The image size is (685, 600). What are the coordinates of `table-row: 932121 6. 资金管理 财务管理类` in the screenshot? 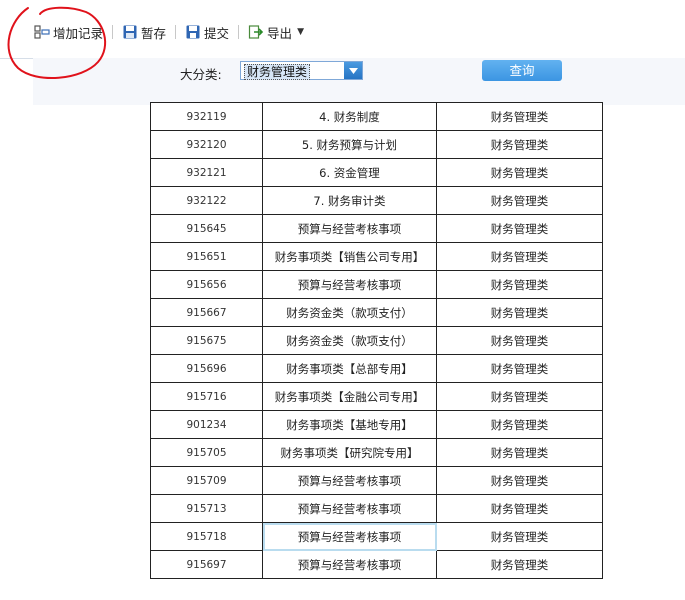 It's located at (376, 172).